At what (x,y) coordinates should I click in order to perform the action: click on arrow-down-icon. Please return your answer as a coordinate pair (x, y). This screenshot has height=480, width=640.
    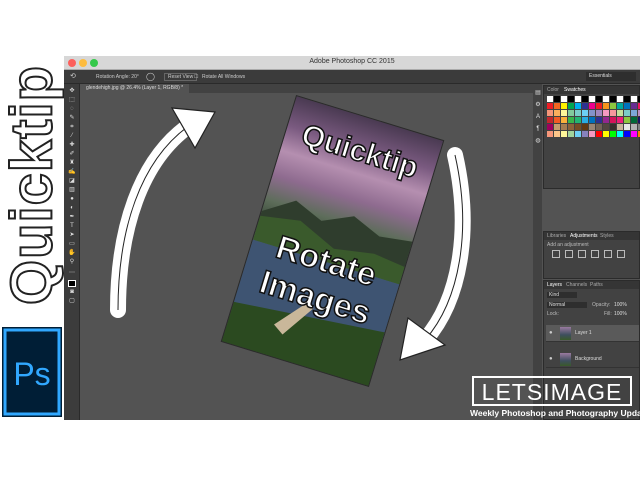
    Looking at the image, I should click on (435, 254).